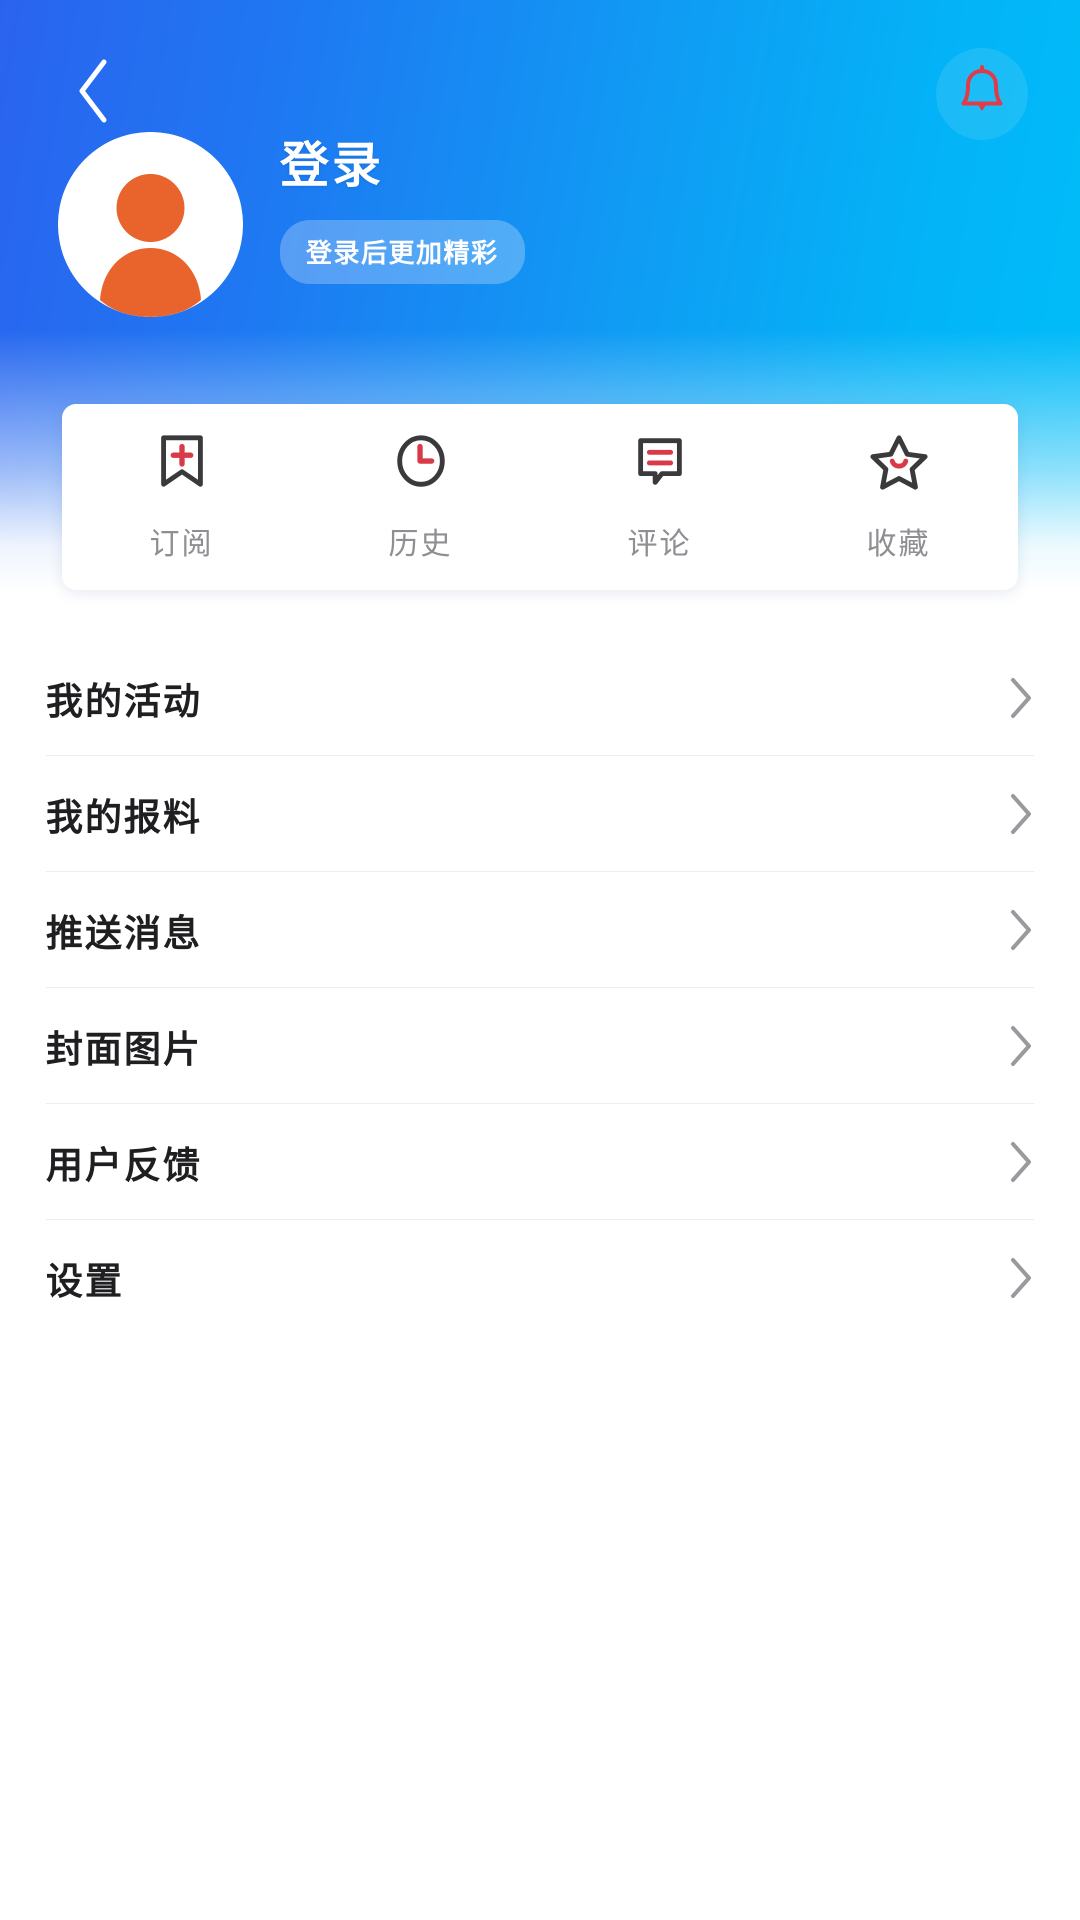 This screenshot has height=1920, width=1080. I want to click on login-title: 登录, so click(402, 166).